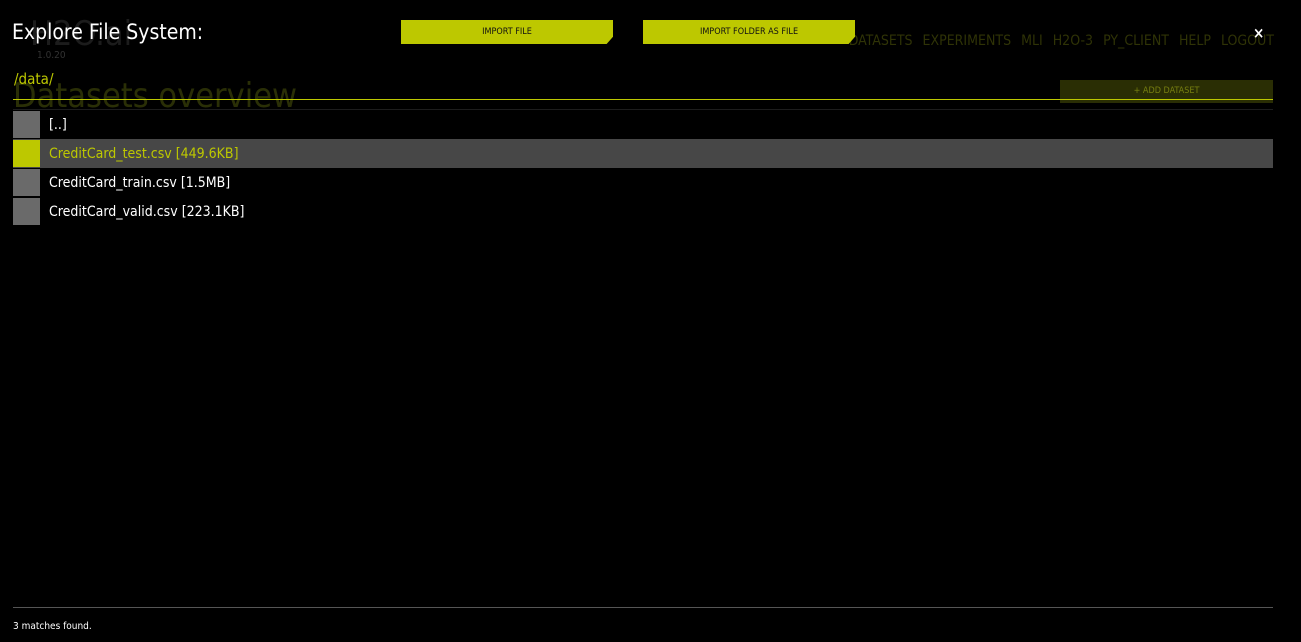  I want to click on list-item: CreditCard_train.csv [1.5MB], so click(643, 182).